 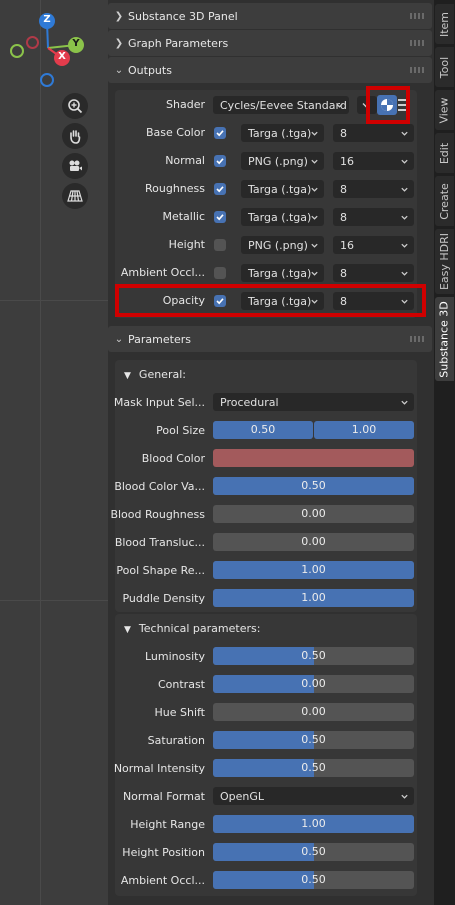 What do you see at coordinates (313, 402) in the screenshot?
I see `mask-input-dropdown: Procedural` at bounding box center [313, 402].